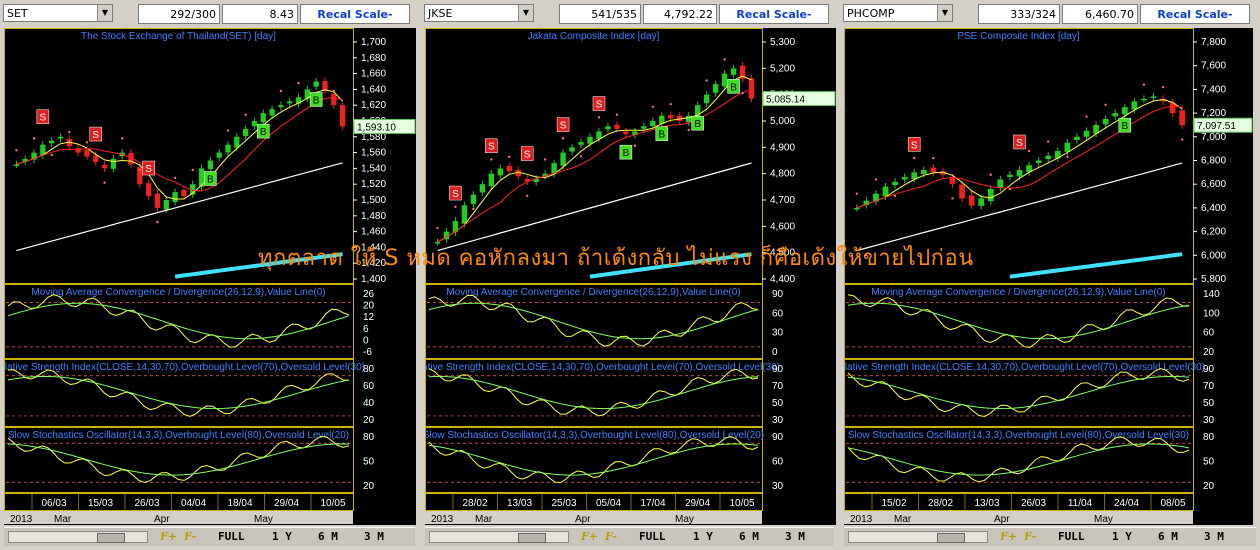 The height and width of the screenshot is (550, 1260). I want to click on chart-title: PSE Composite Index [day], so click(1018, 36).